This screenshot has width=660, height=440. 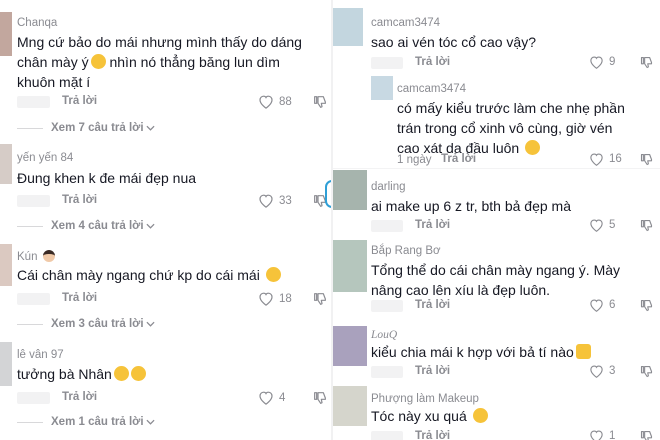 I want to click on like-button: 33, so click(x=275, y=200).